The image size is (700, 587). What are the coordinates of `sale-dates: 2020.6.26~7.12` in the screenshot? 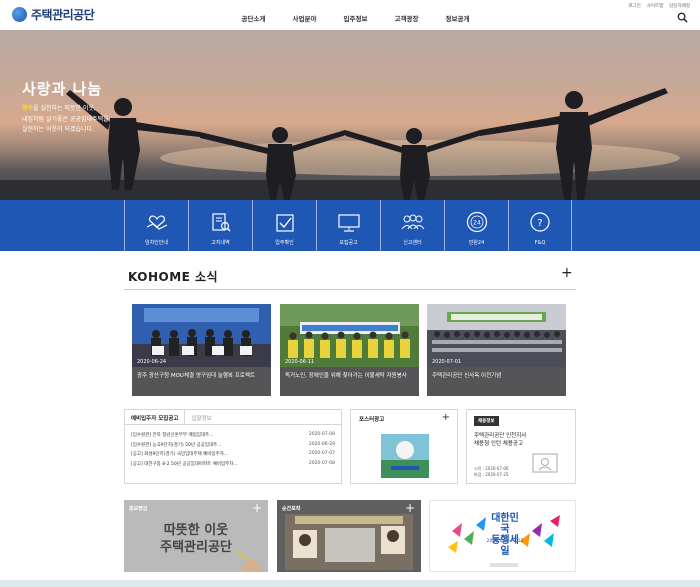 It's located at (505, 541).